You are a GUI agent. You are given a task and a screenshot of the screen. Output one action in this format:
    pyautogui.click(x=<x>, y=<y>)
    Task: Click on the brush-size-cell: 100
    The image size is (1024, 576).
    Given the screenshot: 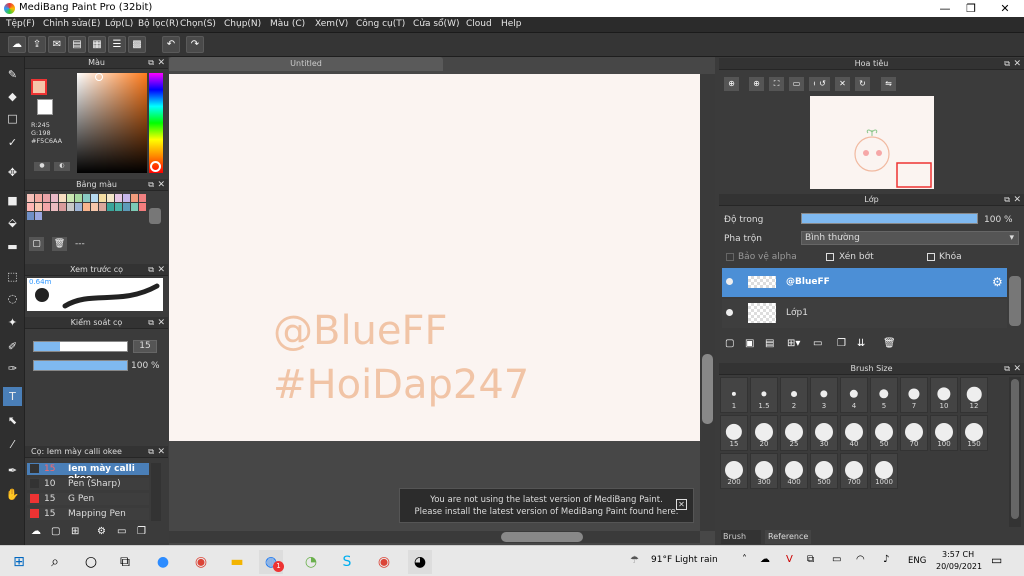 What is the action you would take?
    pyautogui.click(x=944, y=433)
    